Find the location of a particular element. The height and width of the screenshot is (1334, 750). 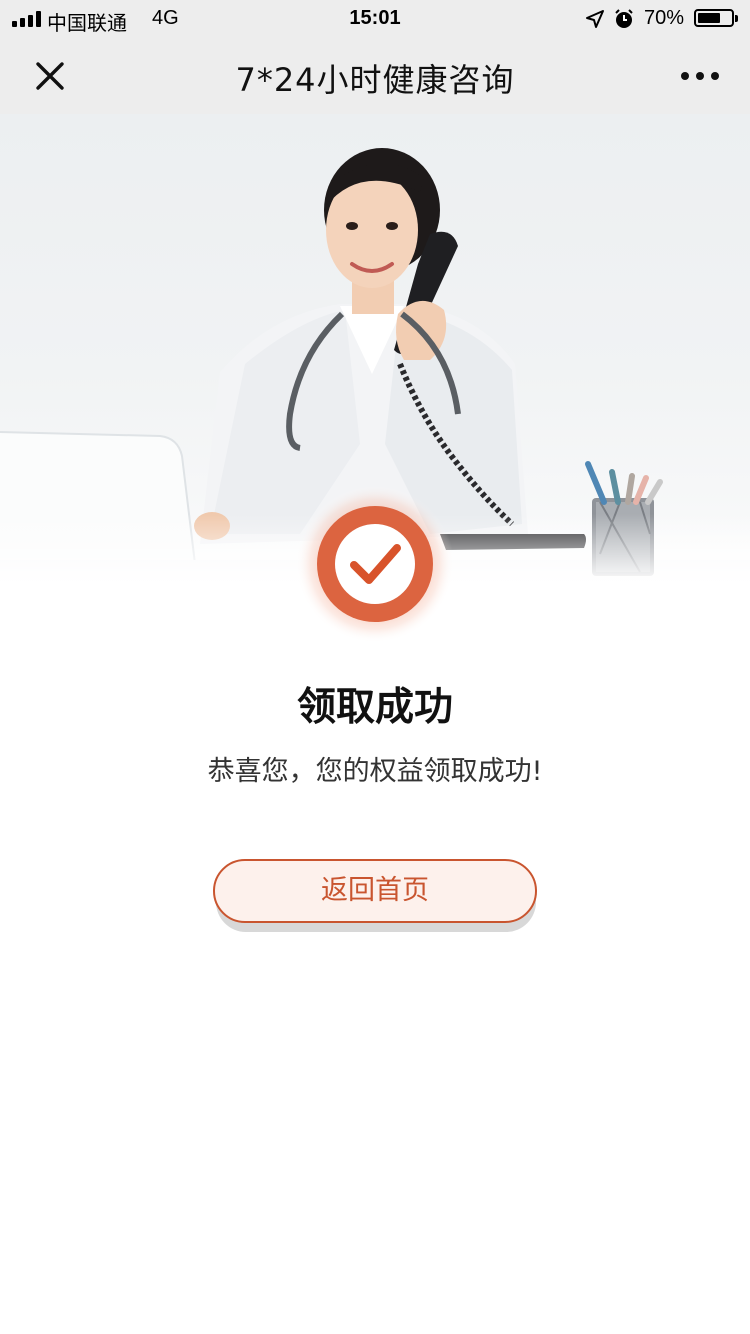

success-badge is located at coordinates (375, 564).